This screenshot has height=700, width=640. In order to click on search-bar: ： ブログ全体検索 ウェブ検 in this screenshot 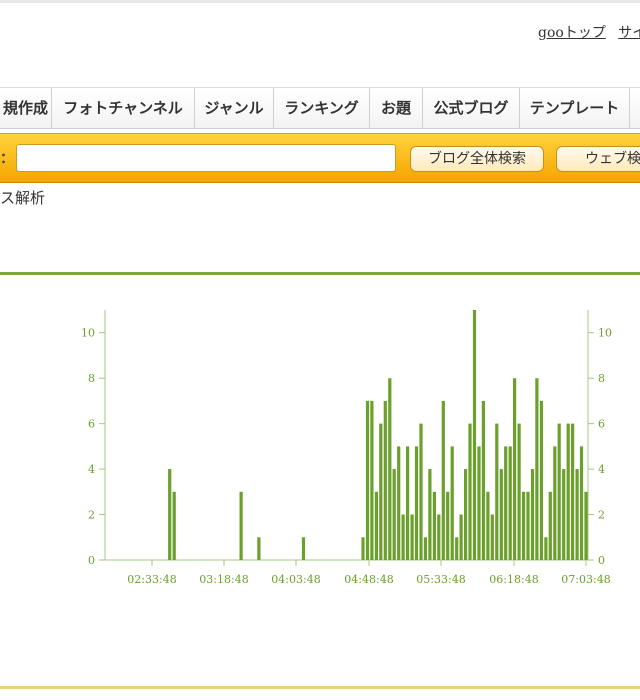, I will do `click(320, 158)`.